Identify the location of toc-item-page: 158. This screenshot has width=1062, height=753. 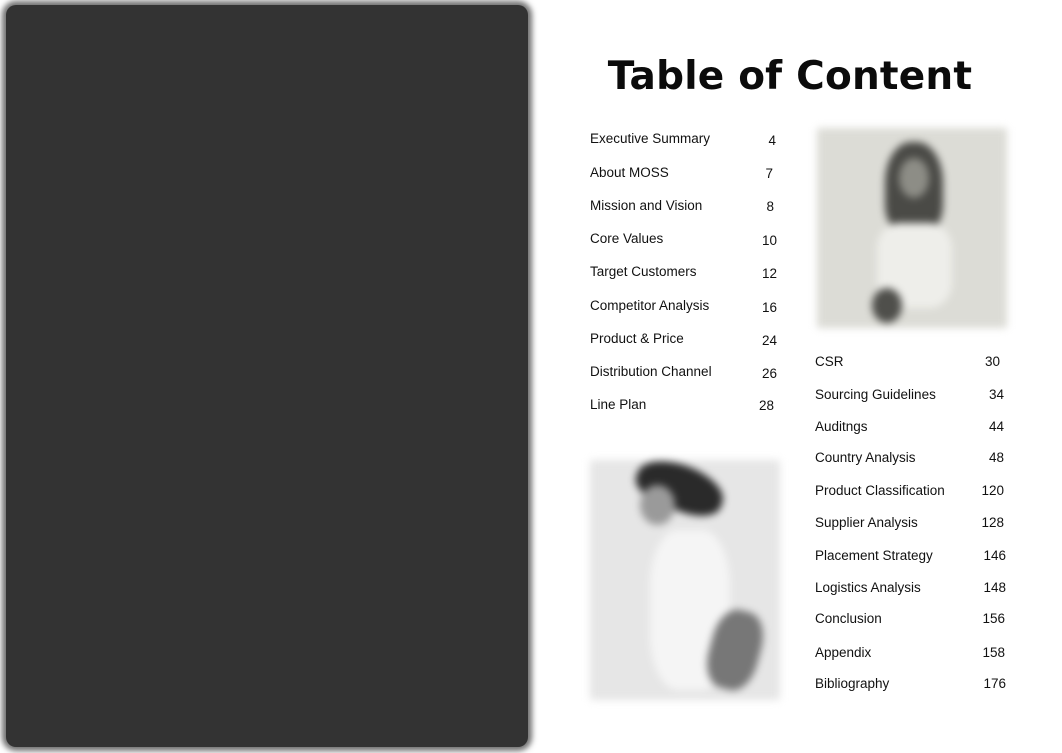
(993, 652).